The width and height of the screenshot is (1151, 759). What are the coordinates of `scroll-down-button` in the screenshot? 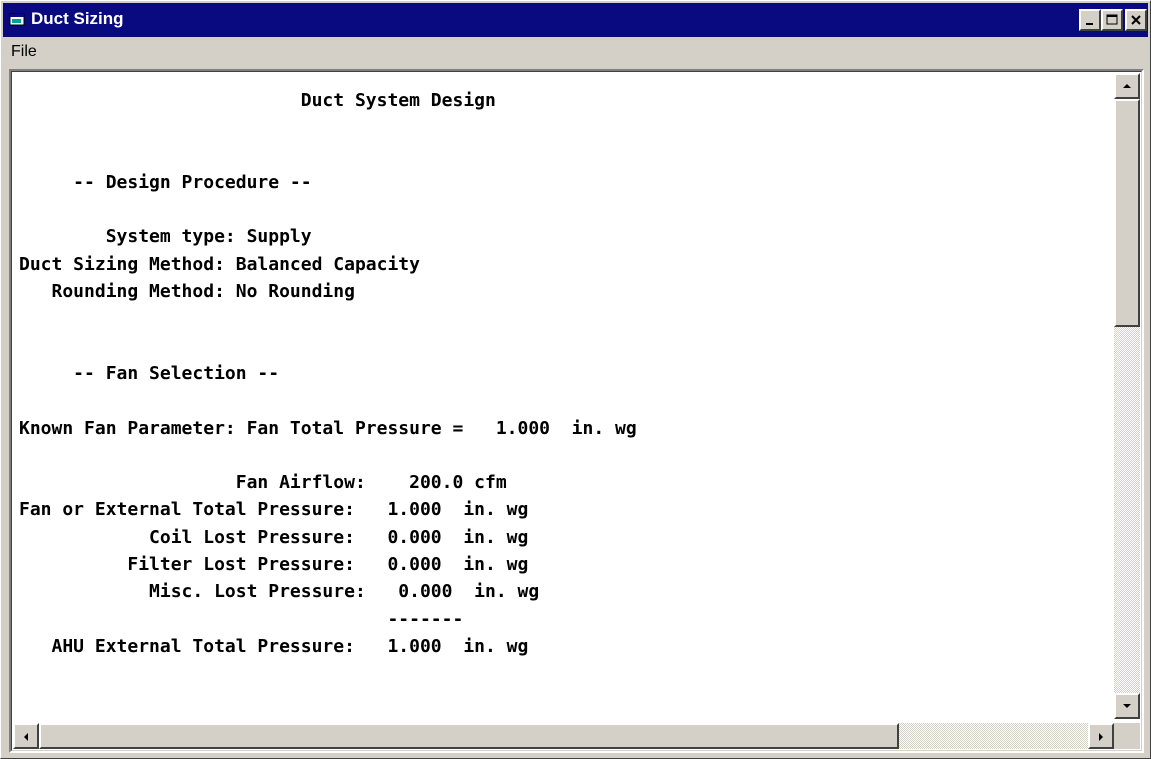 It's located at (1127, 706).